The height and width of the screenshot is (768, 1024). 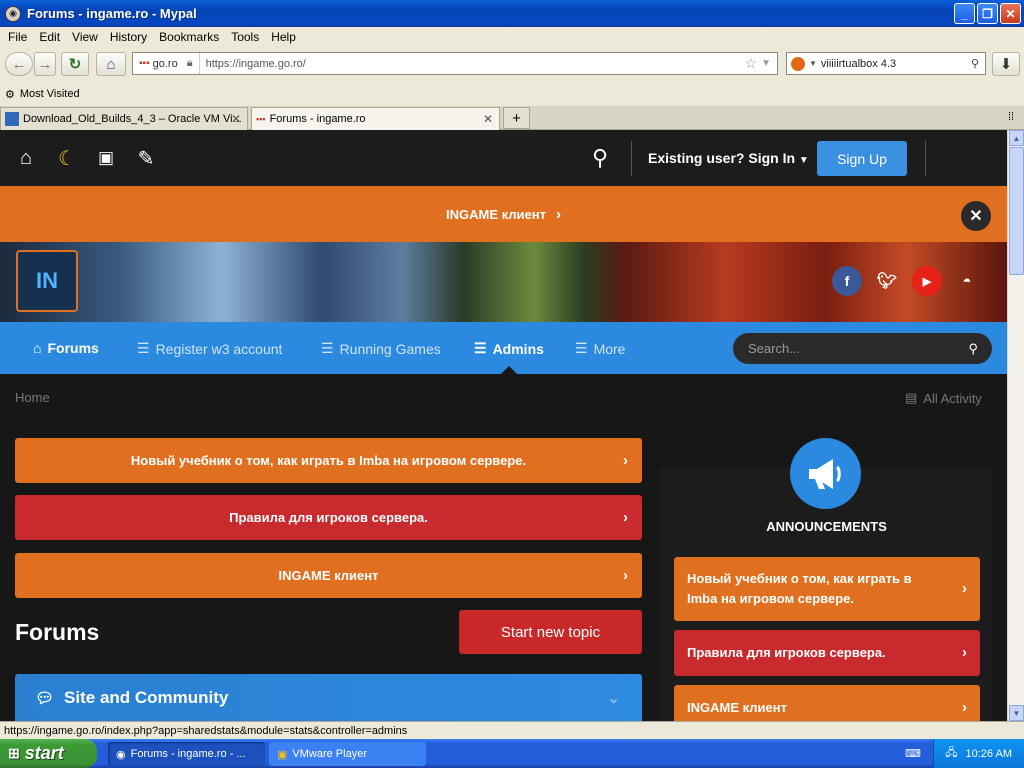 I want to click on facebook-icon: f, so click(x=847, y=281).